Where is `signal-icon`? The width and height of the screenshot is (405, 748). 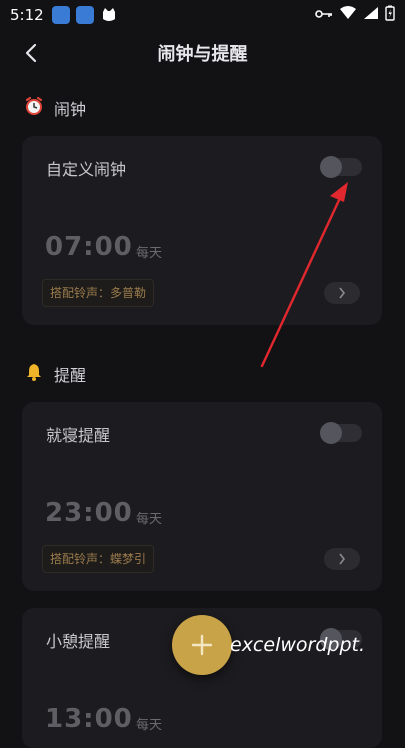
signal-icon is located at coordinates (371, 15).